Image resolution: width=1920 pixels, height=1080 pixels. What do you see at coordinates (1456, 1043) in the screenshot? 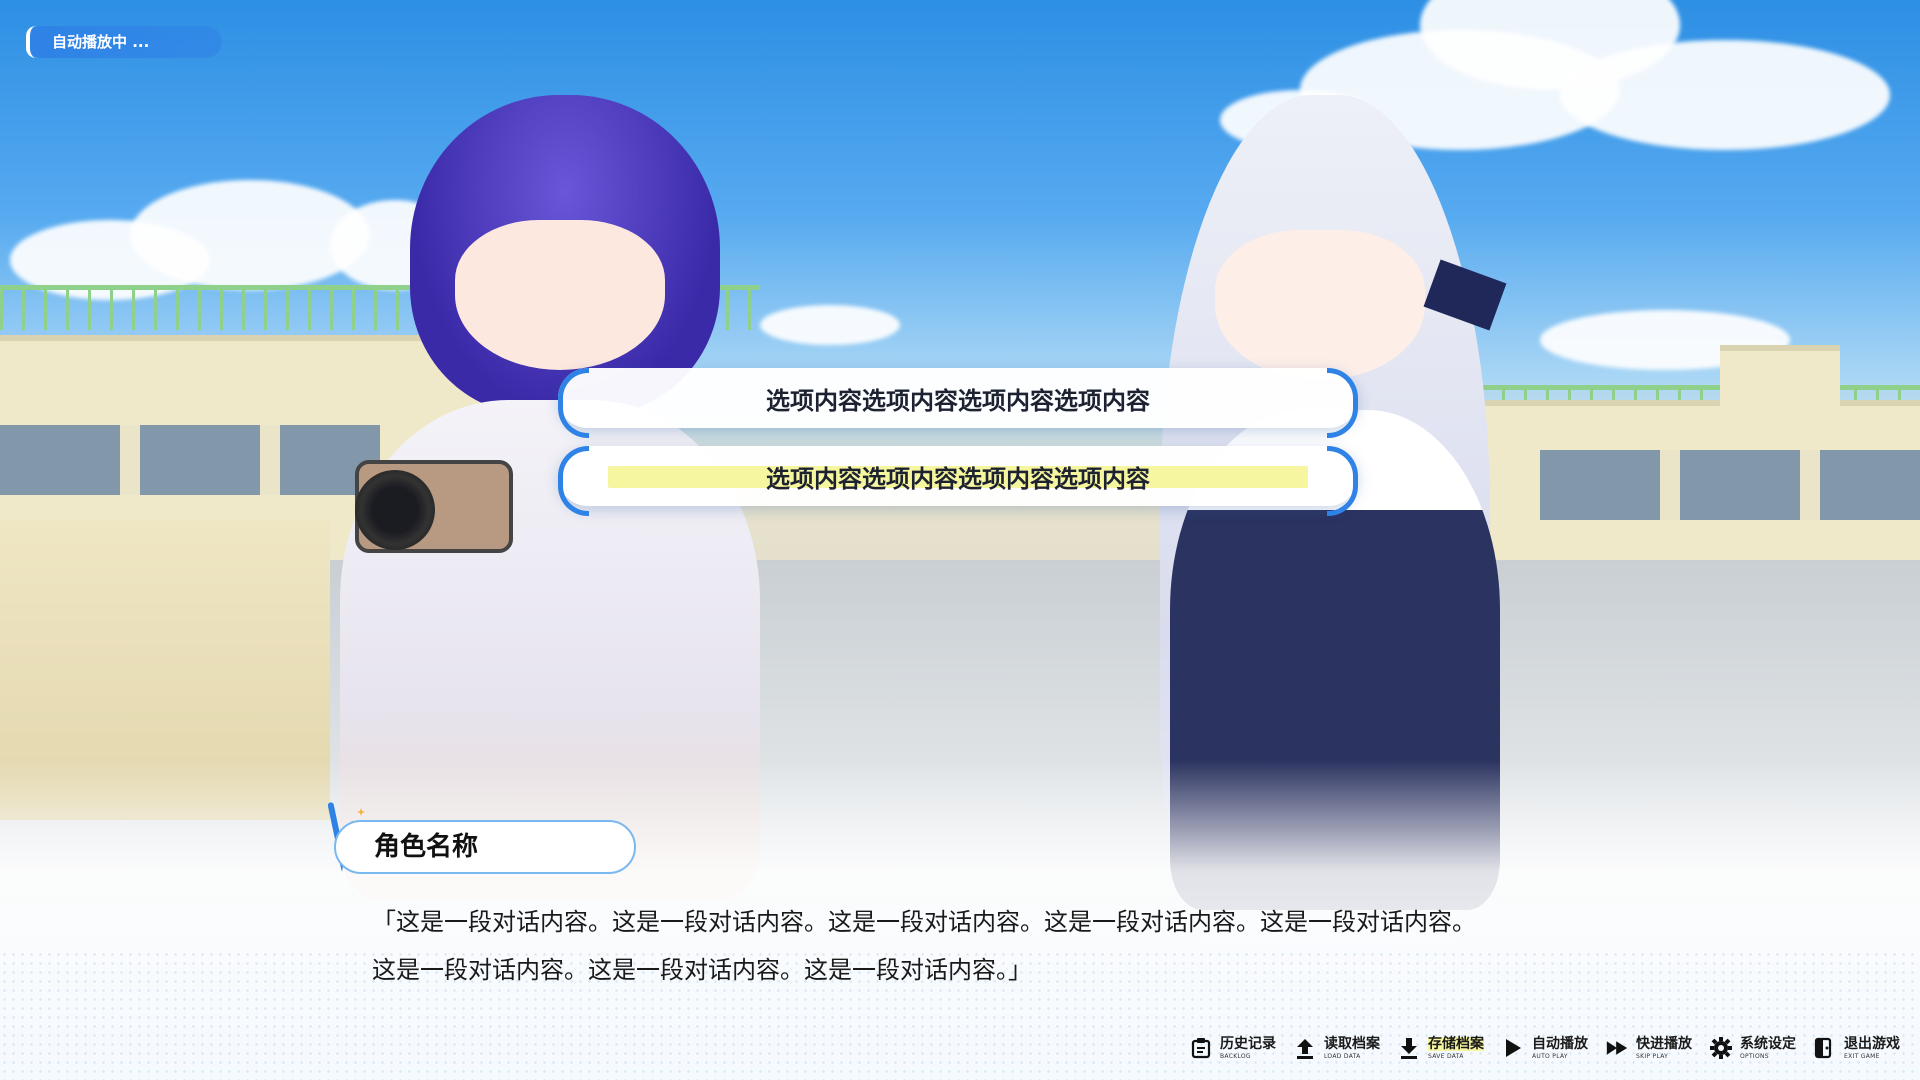
I see `save-data-label: 存储档案` at bounding box center [1456, 1043].